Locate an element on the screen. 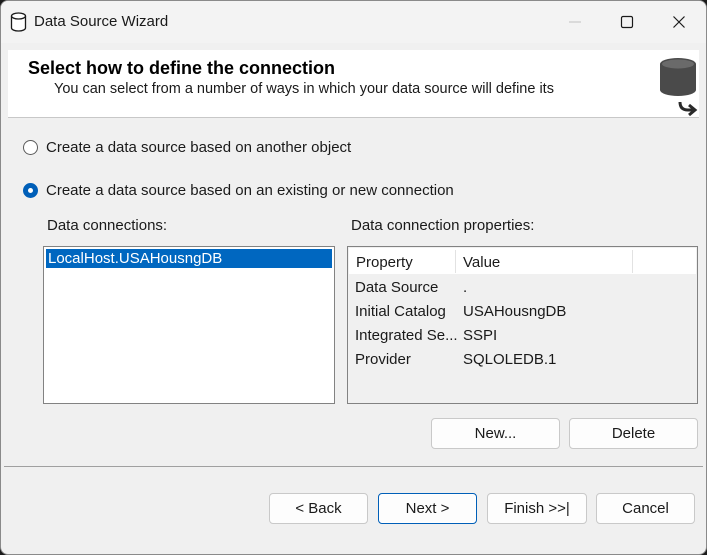 This screenshot has width=707, height=555. close-icon is located at coordinates (679, 22).